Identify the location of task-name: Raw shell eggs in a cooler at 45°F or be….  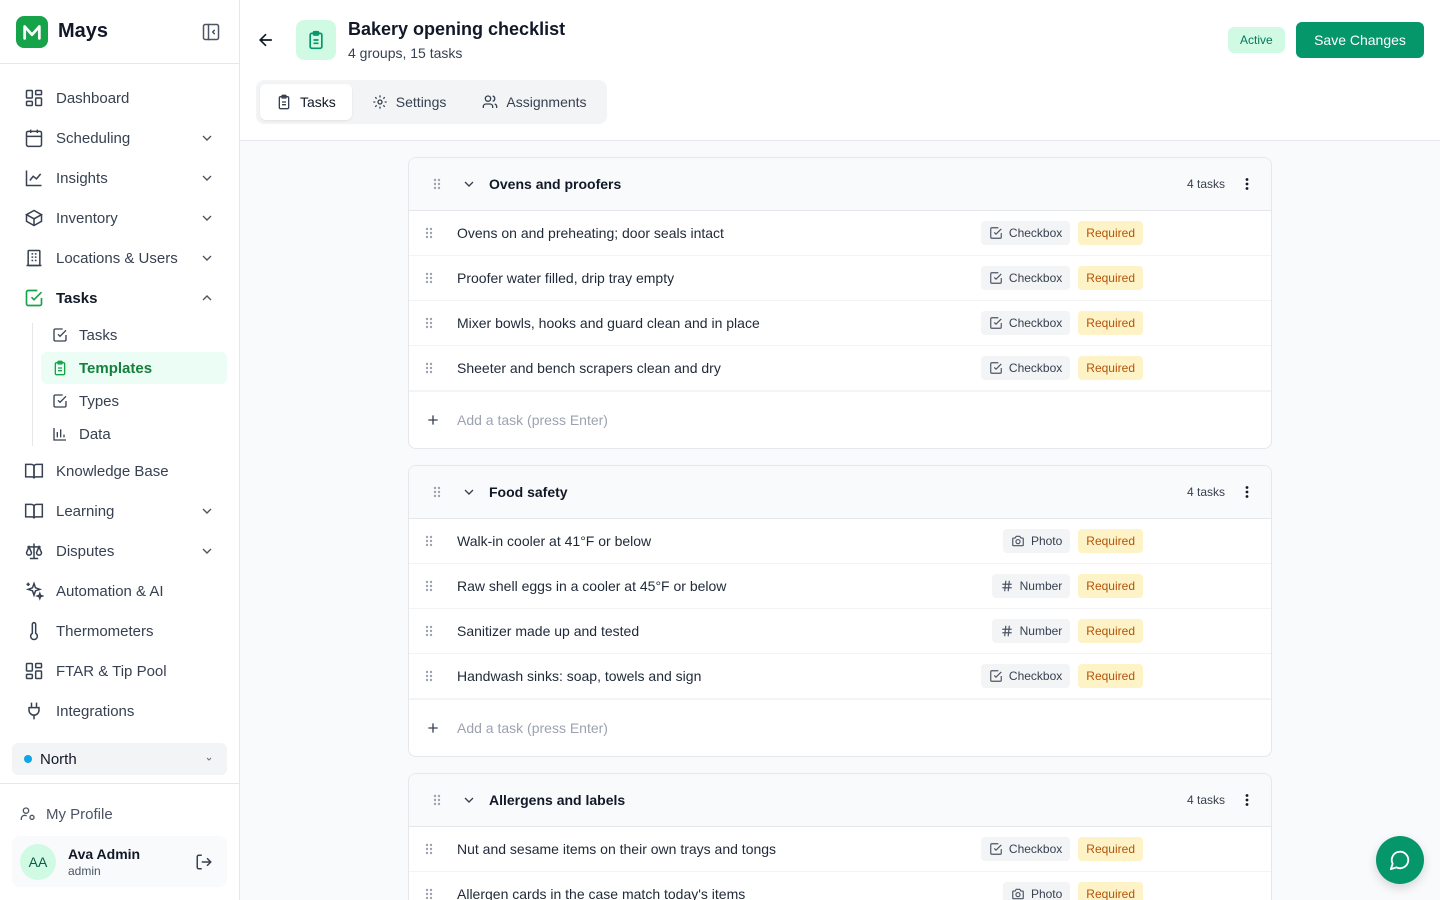
(591, 586).